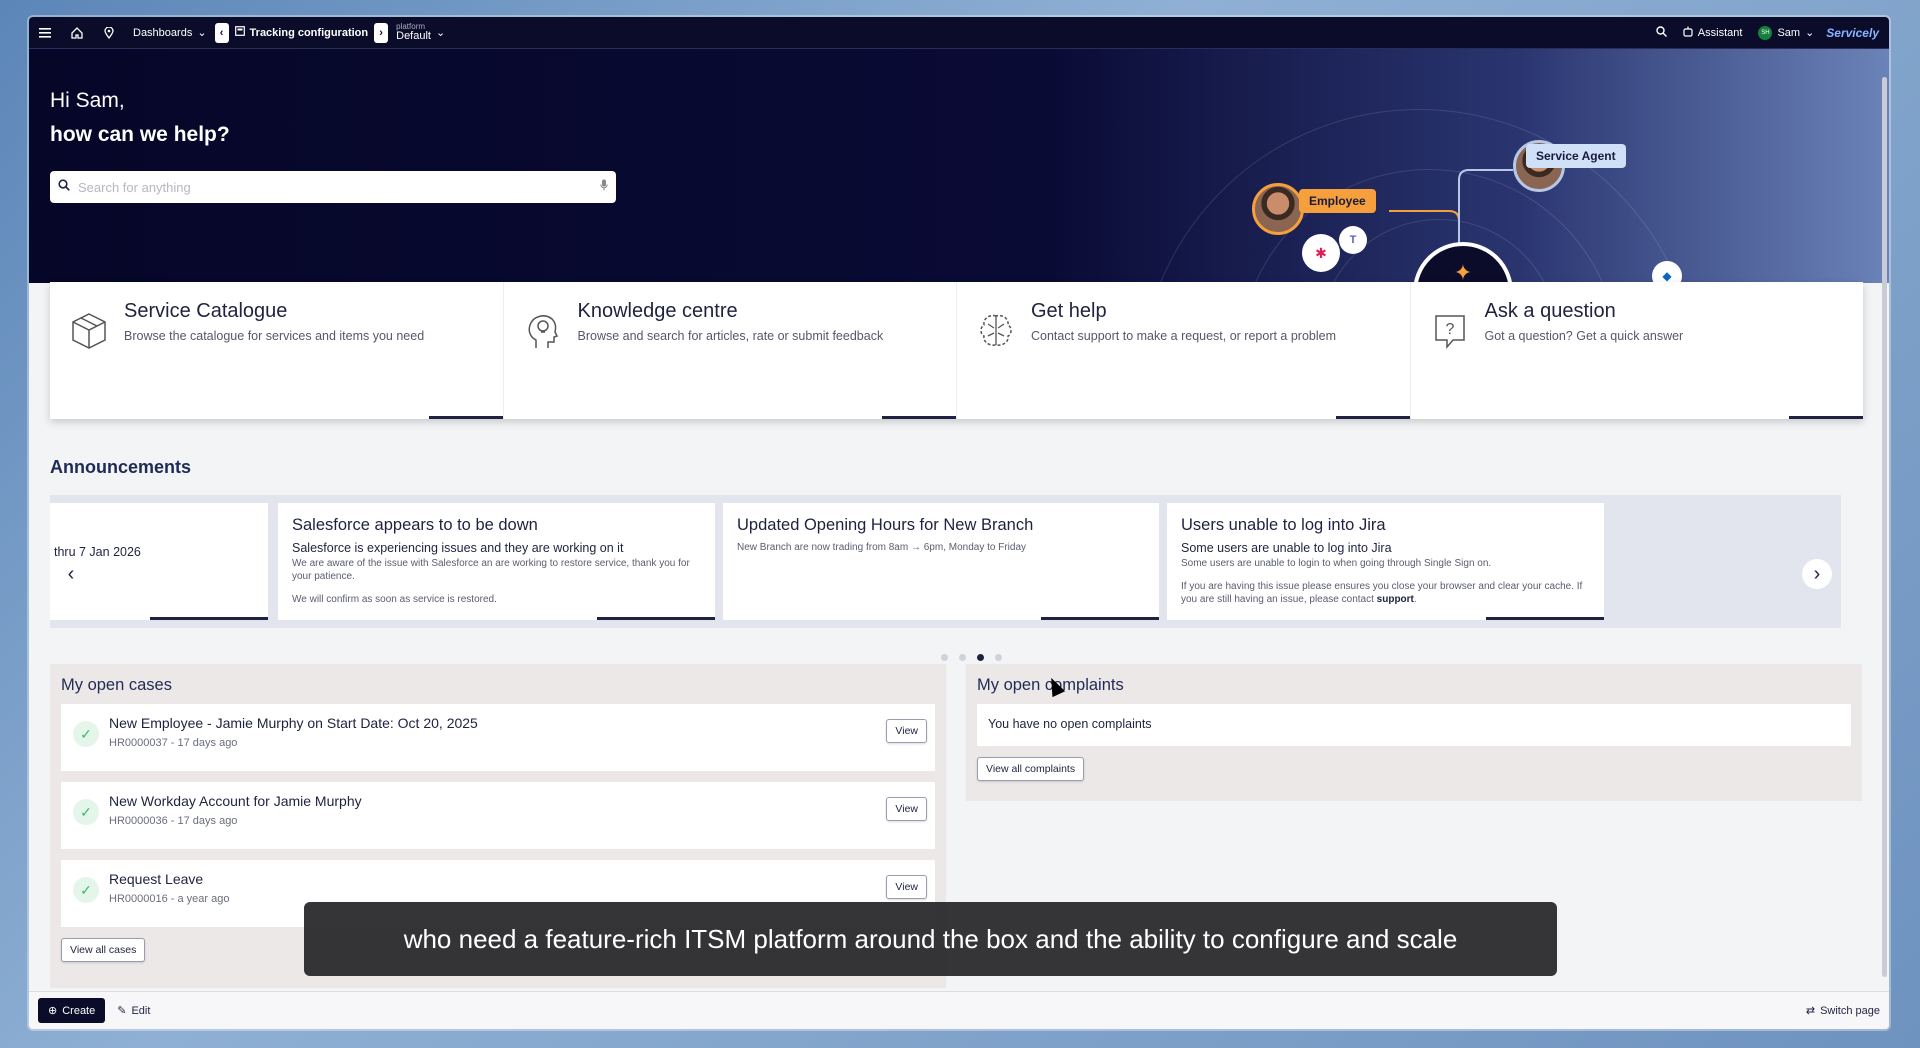 The image size is (1920, 1048). Describe the element at coordinates (309, 32) in the screenshot. I see `tab-label: Tracking configuration` at that location.